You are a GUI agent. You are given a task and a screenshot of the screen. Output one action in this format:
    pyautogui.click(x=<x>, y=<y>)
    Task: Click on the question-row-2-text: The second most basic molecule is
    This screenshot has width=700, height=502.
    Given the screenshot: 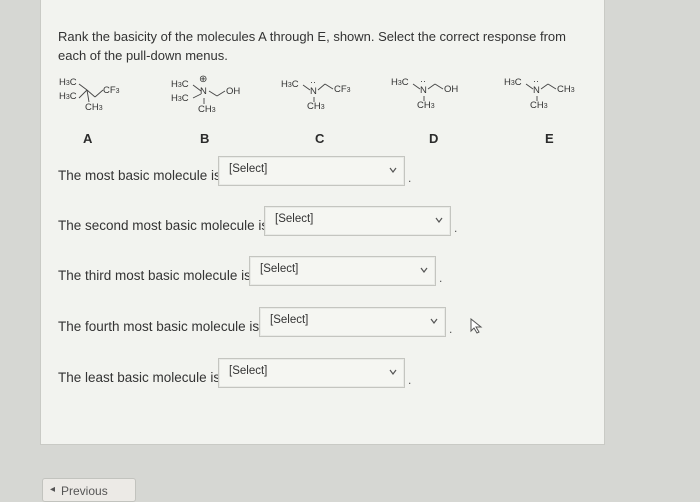 What is the action you would take?
    pyautogui.click(x=163, y=225)
    